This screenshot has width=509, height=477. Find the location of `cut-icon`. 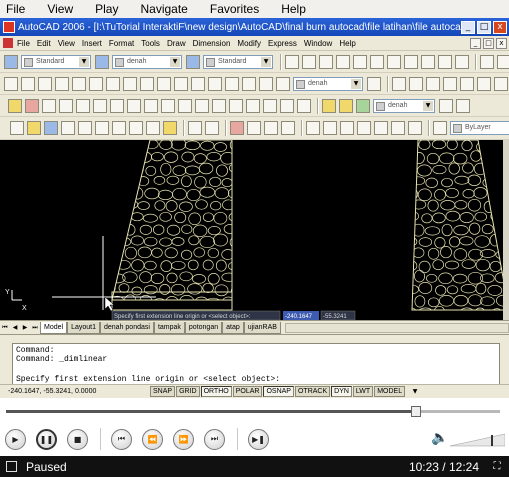

cut-icon is located at coordinates (119, 128).